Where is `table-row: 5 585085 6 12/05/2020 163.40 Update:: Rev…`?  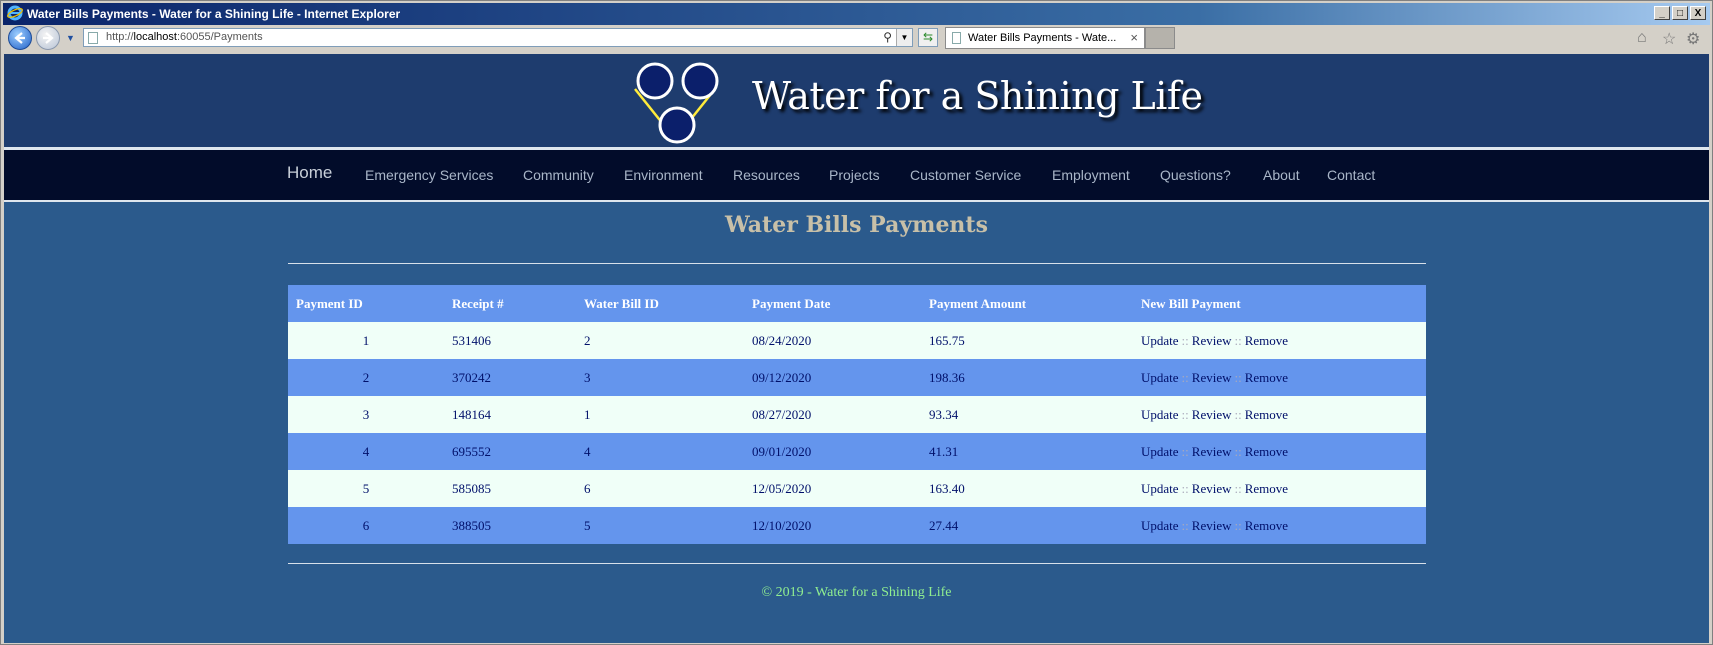
table-row: 5 585085 6 12/05/2020 163.40 Update:: Rev… is located at coordinates (857, 488).